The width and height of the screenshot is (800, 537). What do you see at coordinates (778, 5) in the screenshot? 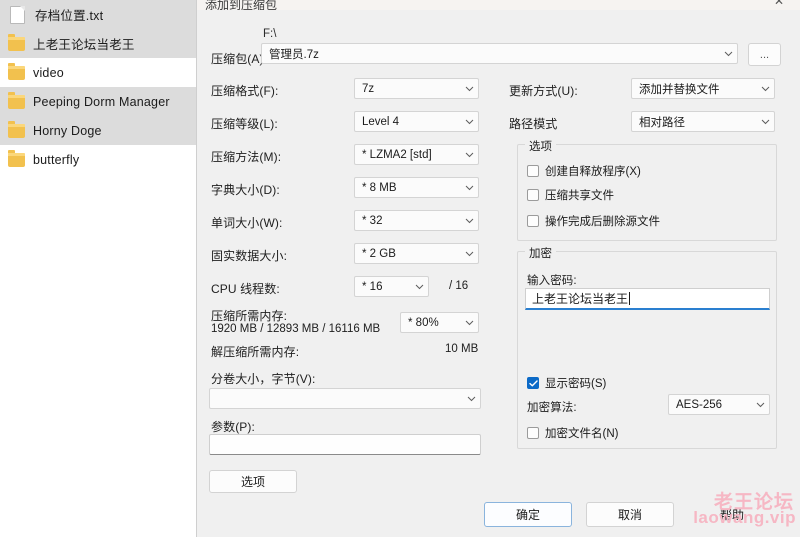
I see `close-icon: ✕` at bounding box center [778, 5].